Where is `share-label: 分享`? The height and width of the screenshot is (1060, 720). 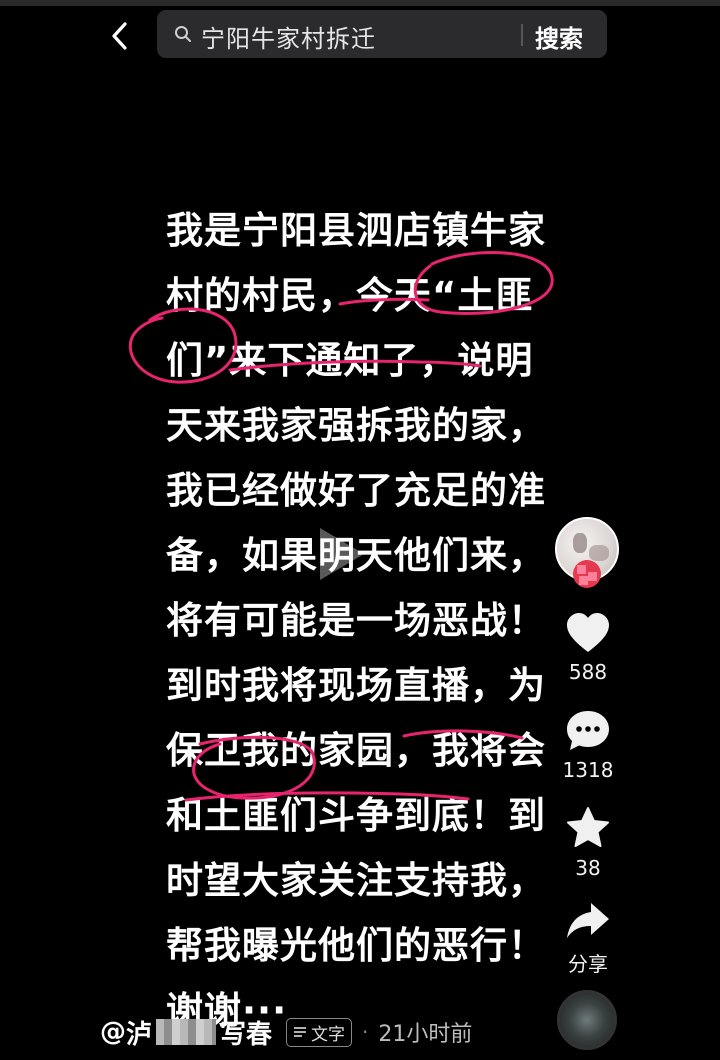 share-label: 分享 is located at coordinates (588, 964).